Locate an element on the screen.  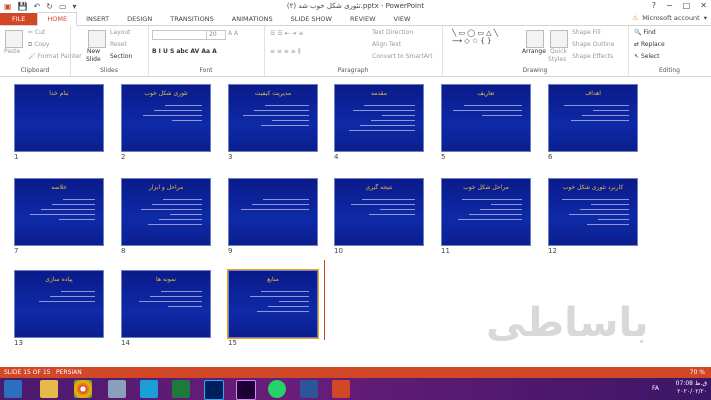
drawing-group-label: Drawing is located at coordinates (535, 70).